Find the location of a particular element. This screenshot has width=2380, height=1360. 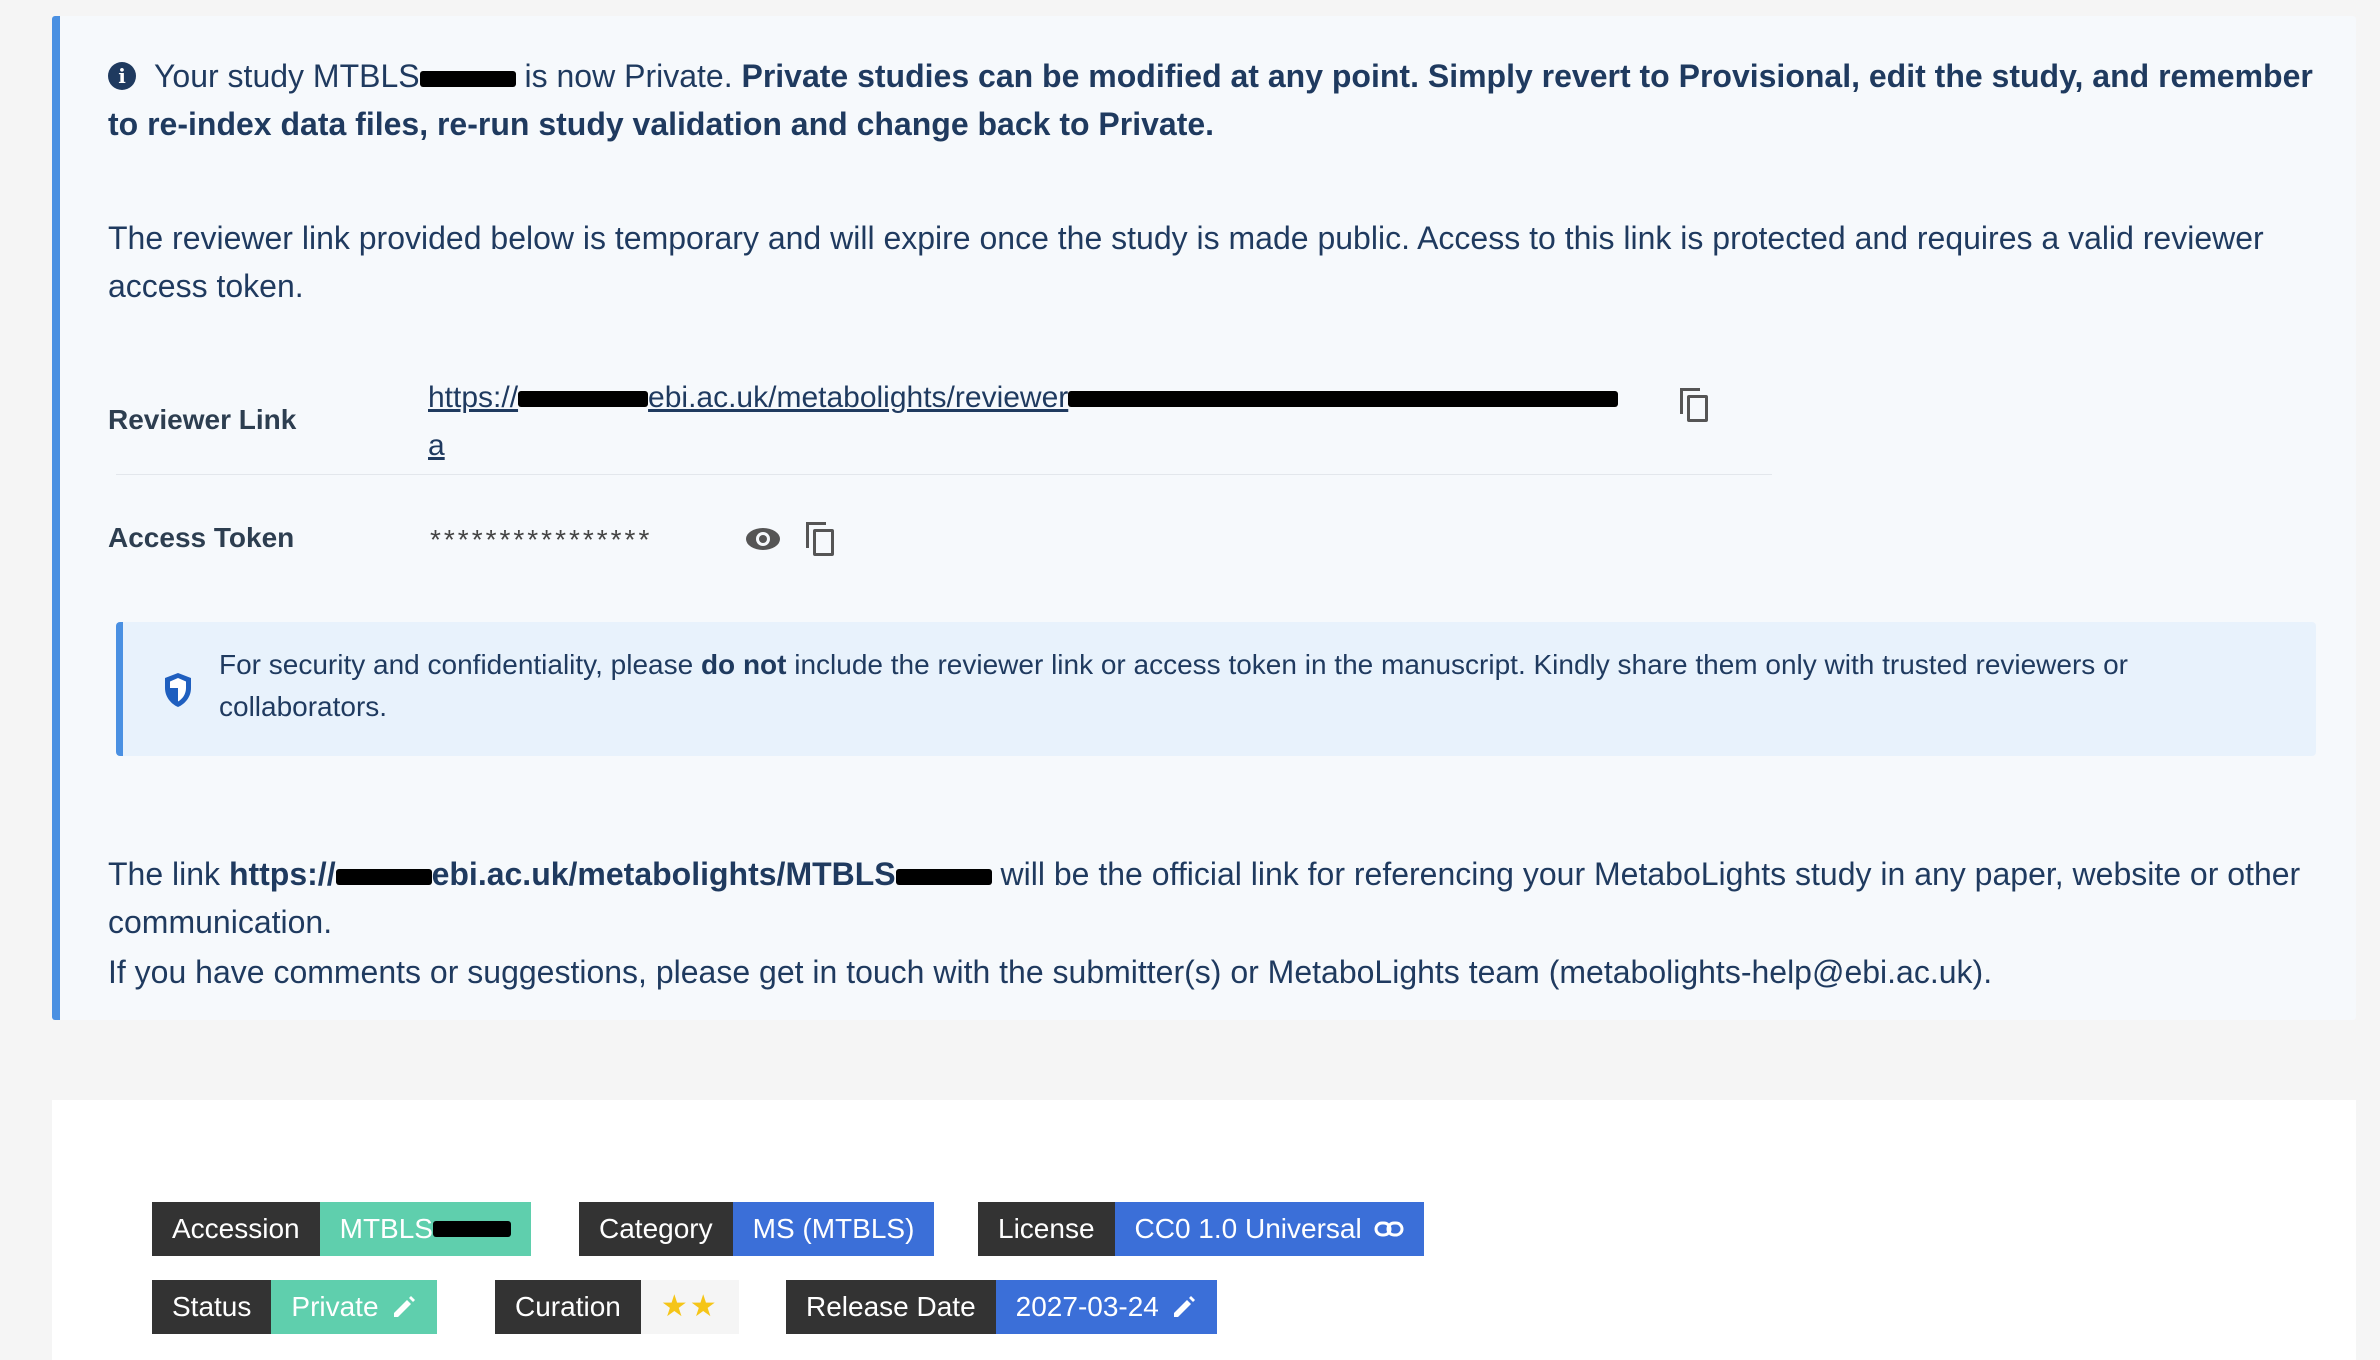

category-key: Category is located at coordinates (656, 1229).